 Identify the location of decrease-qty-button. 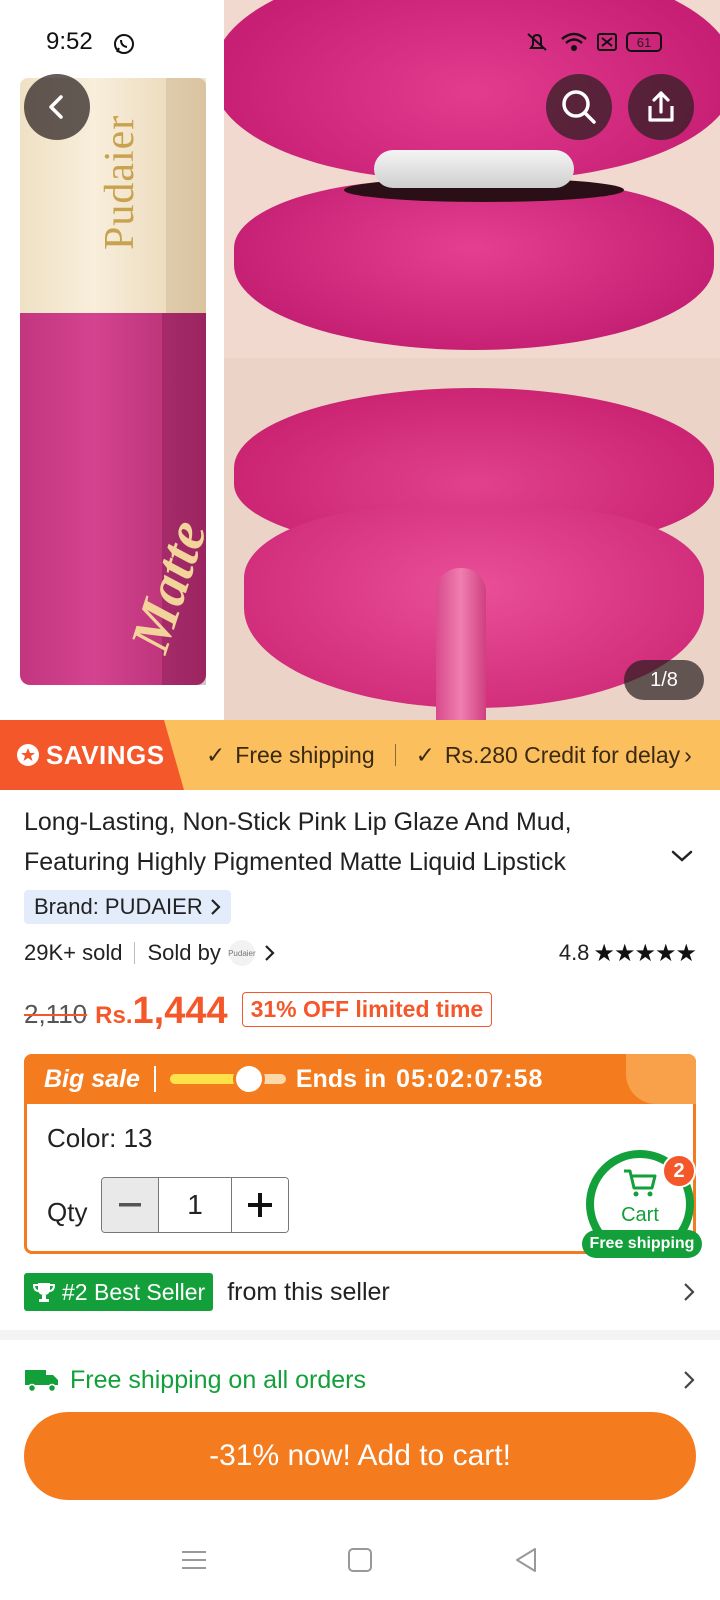
(130, 1205).